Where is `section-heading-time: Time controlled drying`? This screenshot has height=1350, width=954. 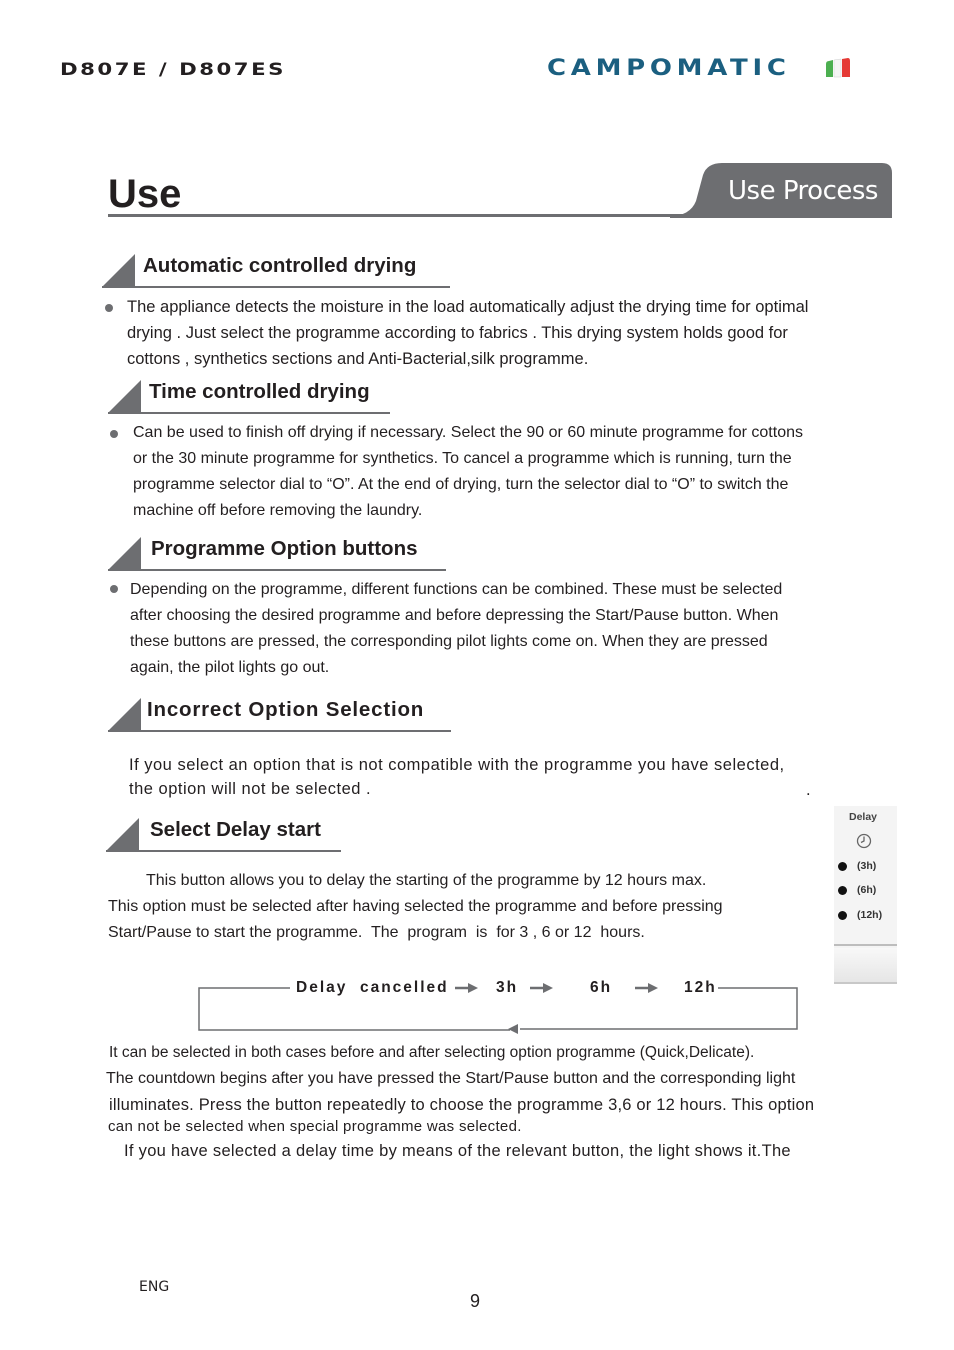
section-heading-time: Time controlled drying is located at coordinates (249, 397).